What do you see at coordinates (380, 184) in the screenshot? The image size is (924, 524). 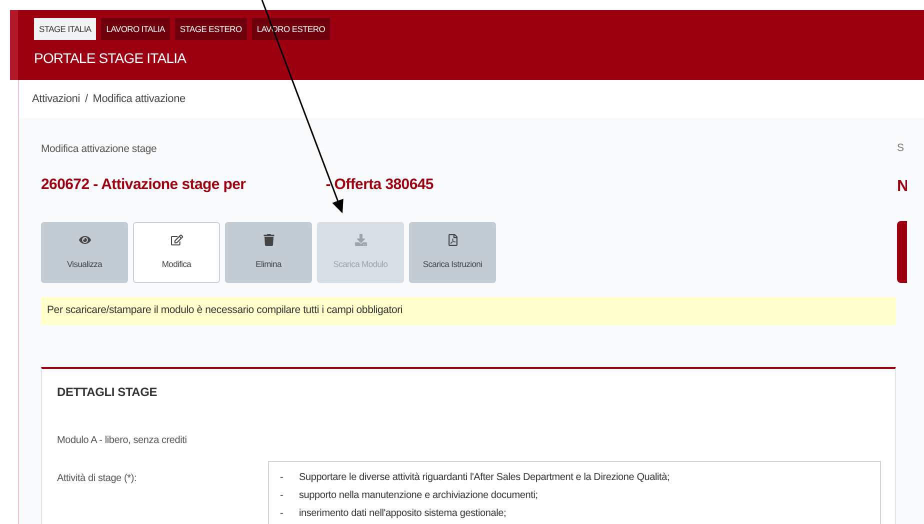 I see `page-title: - Offerta 380645` at bounding box center [380, 184].